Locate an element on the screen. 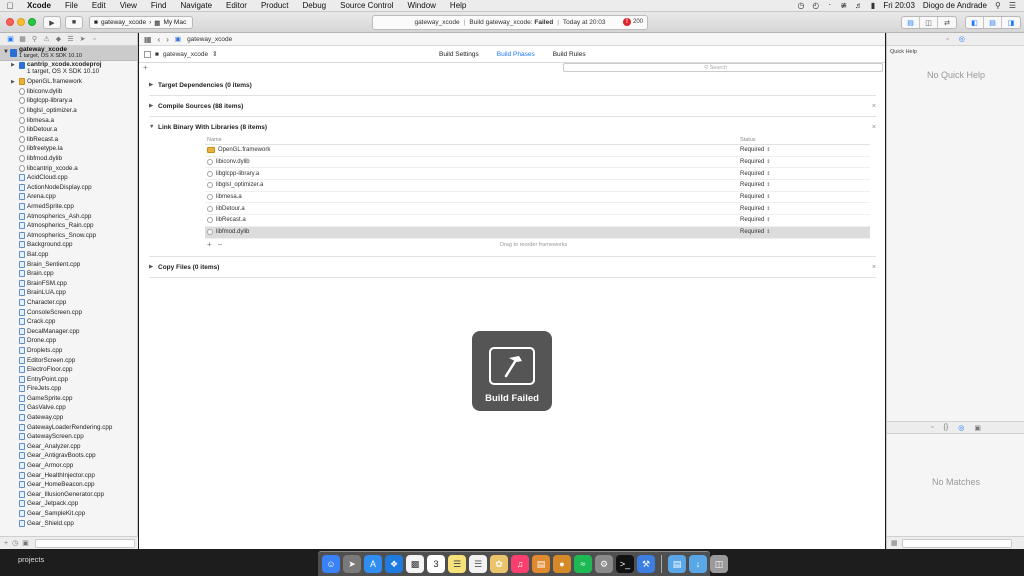  column-name: Name is located at coordinates (472, 140).